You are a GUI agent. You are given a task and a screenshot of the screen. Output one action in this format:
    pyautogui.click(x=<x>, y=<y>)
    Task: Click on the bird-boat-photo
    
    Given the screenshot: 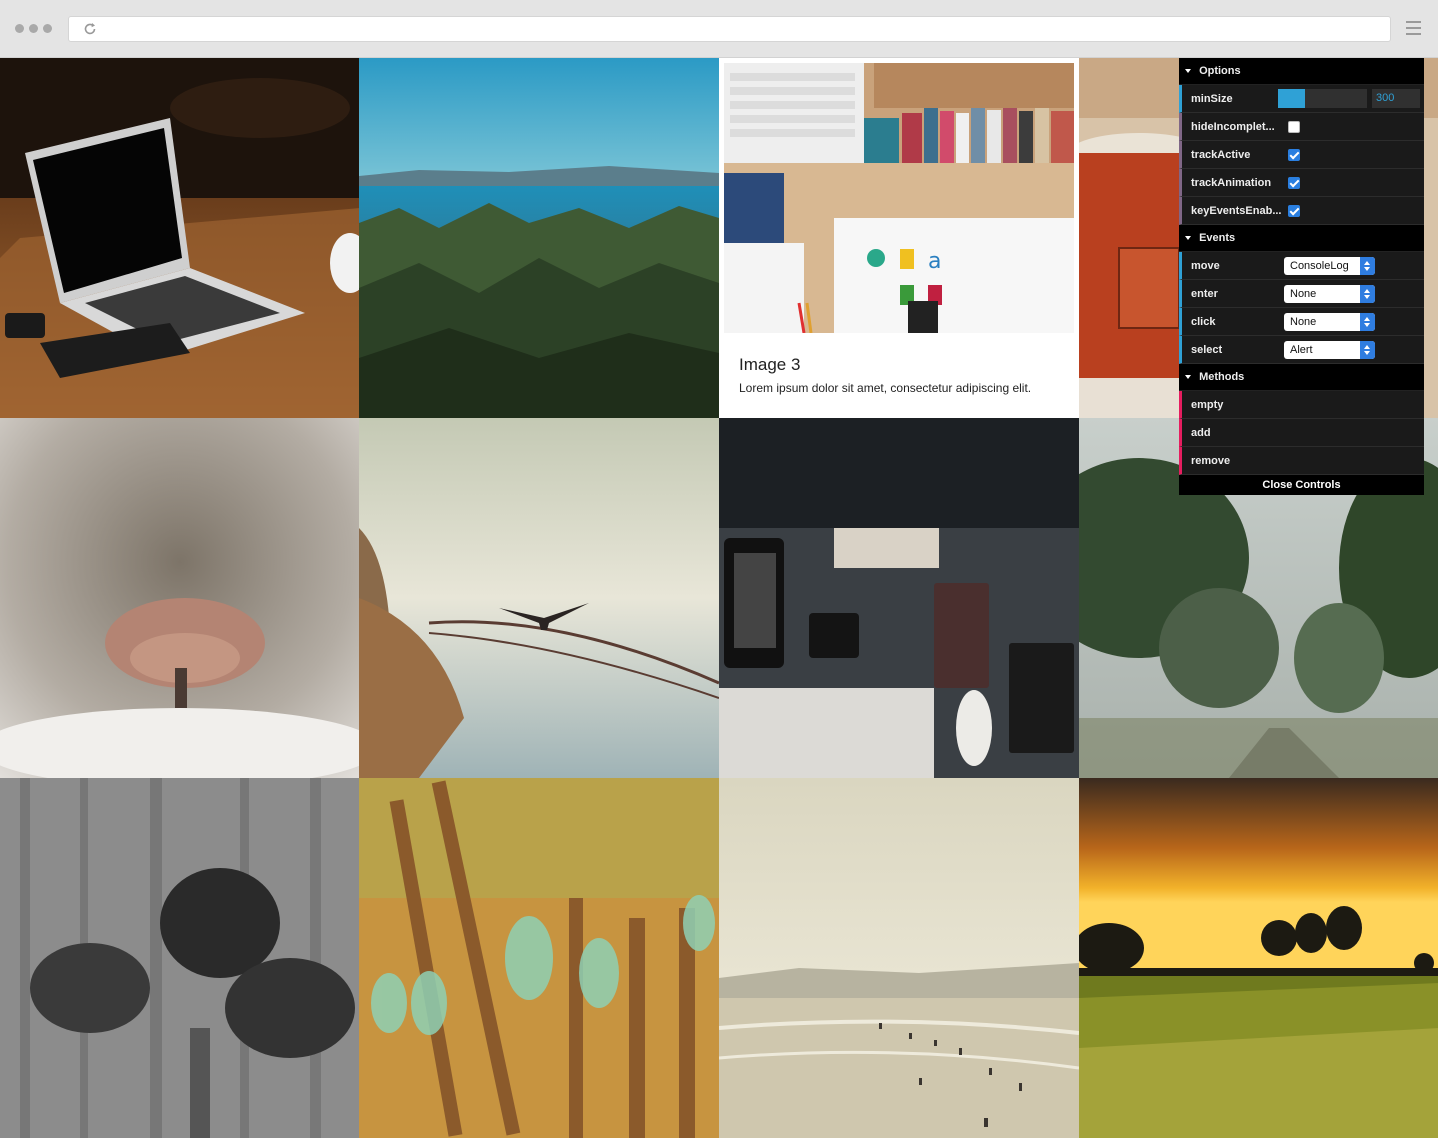 What is the action you would take?
    pyautogui.click(x=539, y=598)
    